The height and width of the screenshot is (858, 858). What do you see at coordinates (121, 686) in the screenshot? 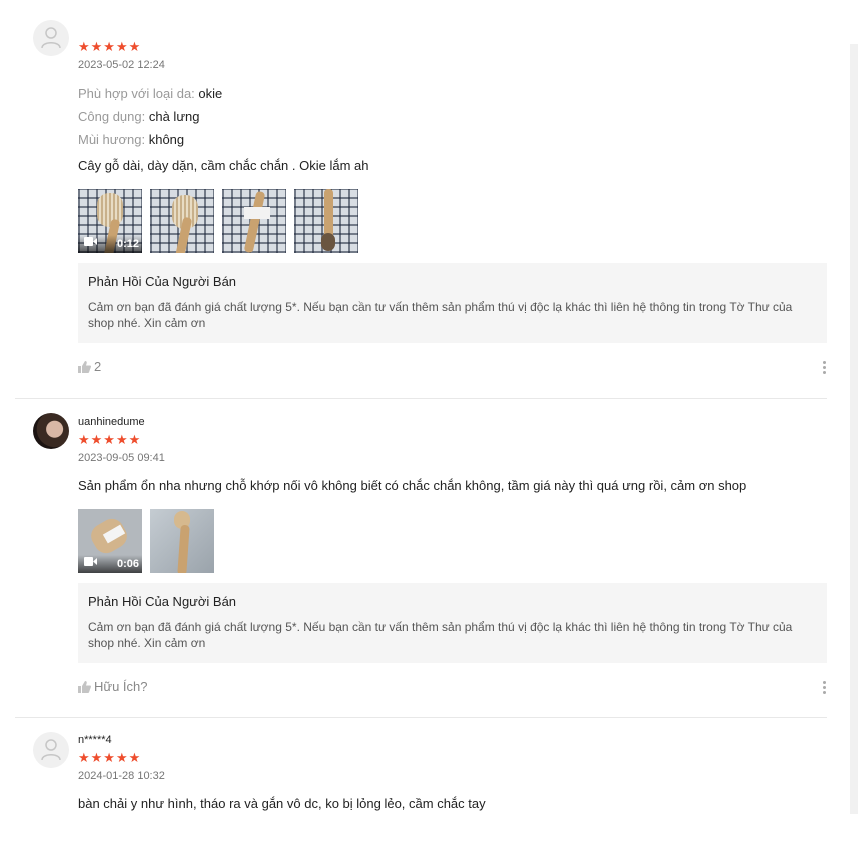
I see `helpful-label: Hữu Ích?` at bounding box center [121, 686].